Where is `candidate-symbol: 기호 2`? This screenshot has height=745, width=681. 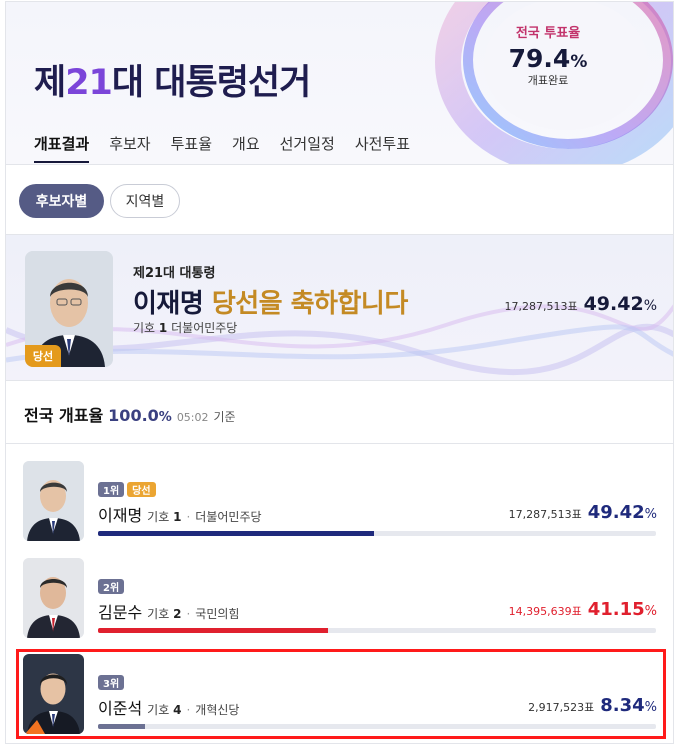
candidate-symbol: 기호 2 is located at coordinates (164, 613).